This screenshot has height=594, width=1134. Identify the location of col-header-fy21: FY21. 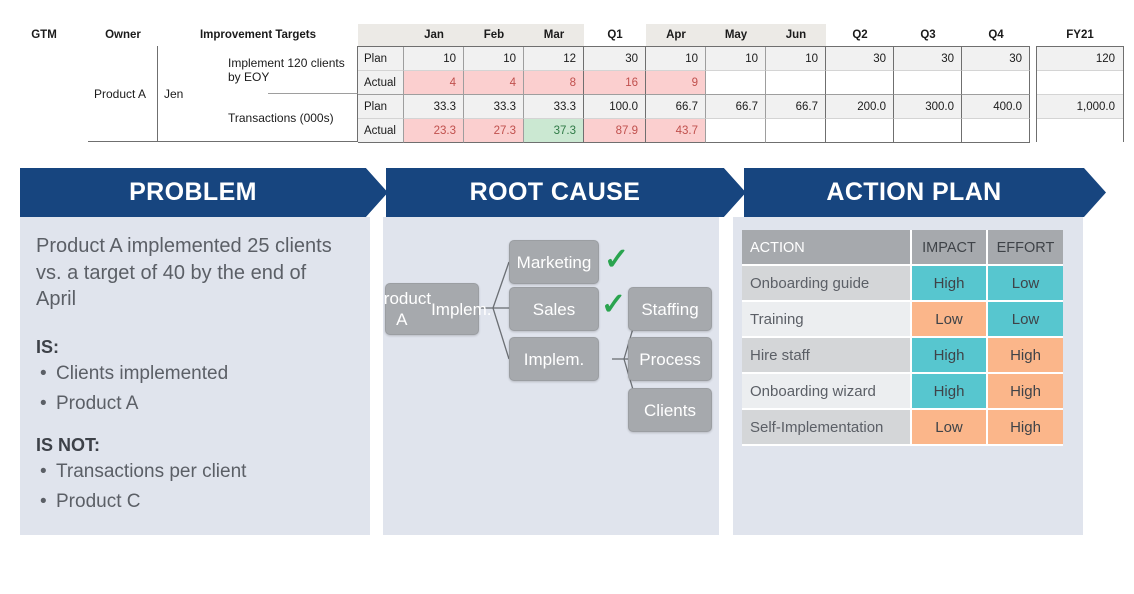
(1080, 35).